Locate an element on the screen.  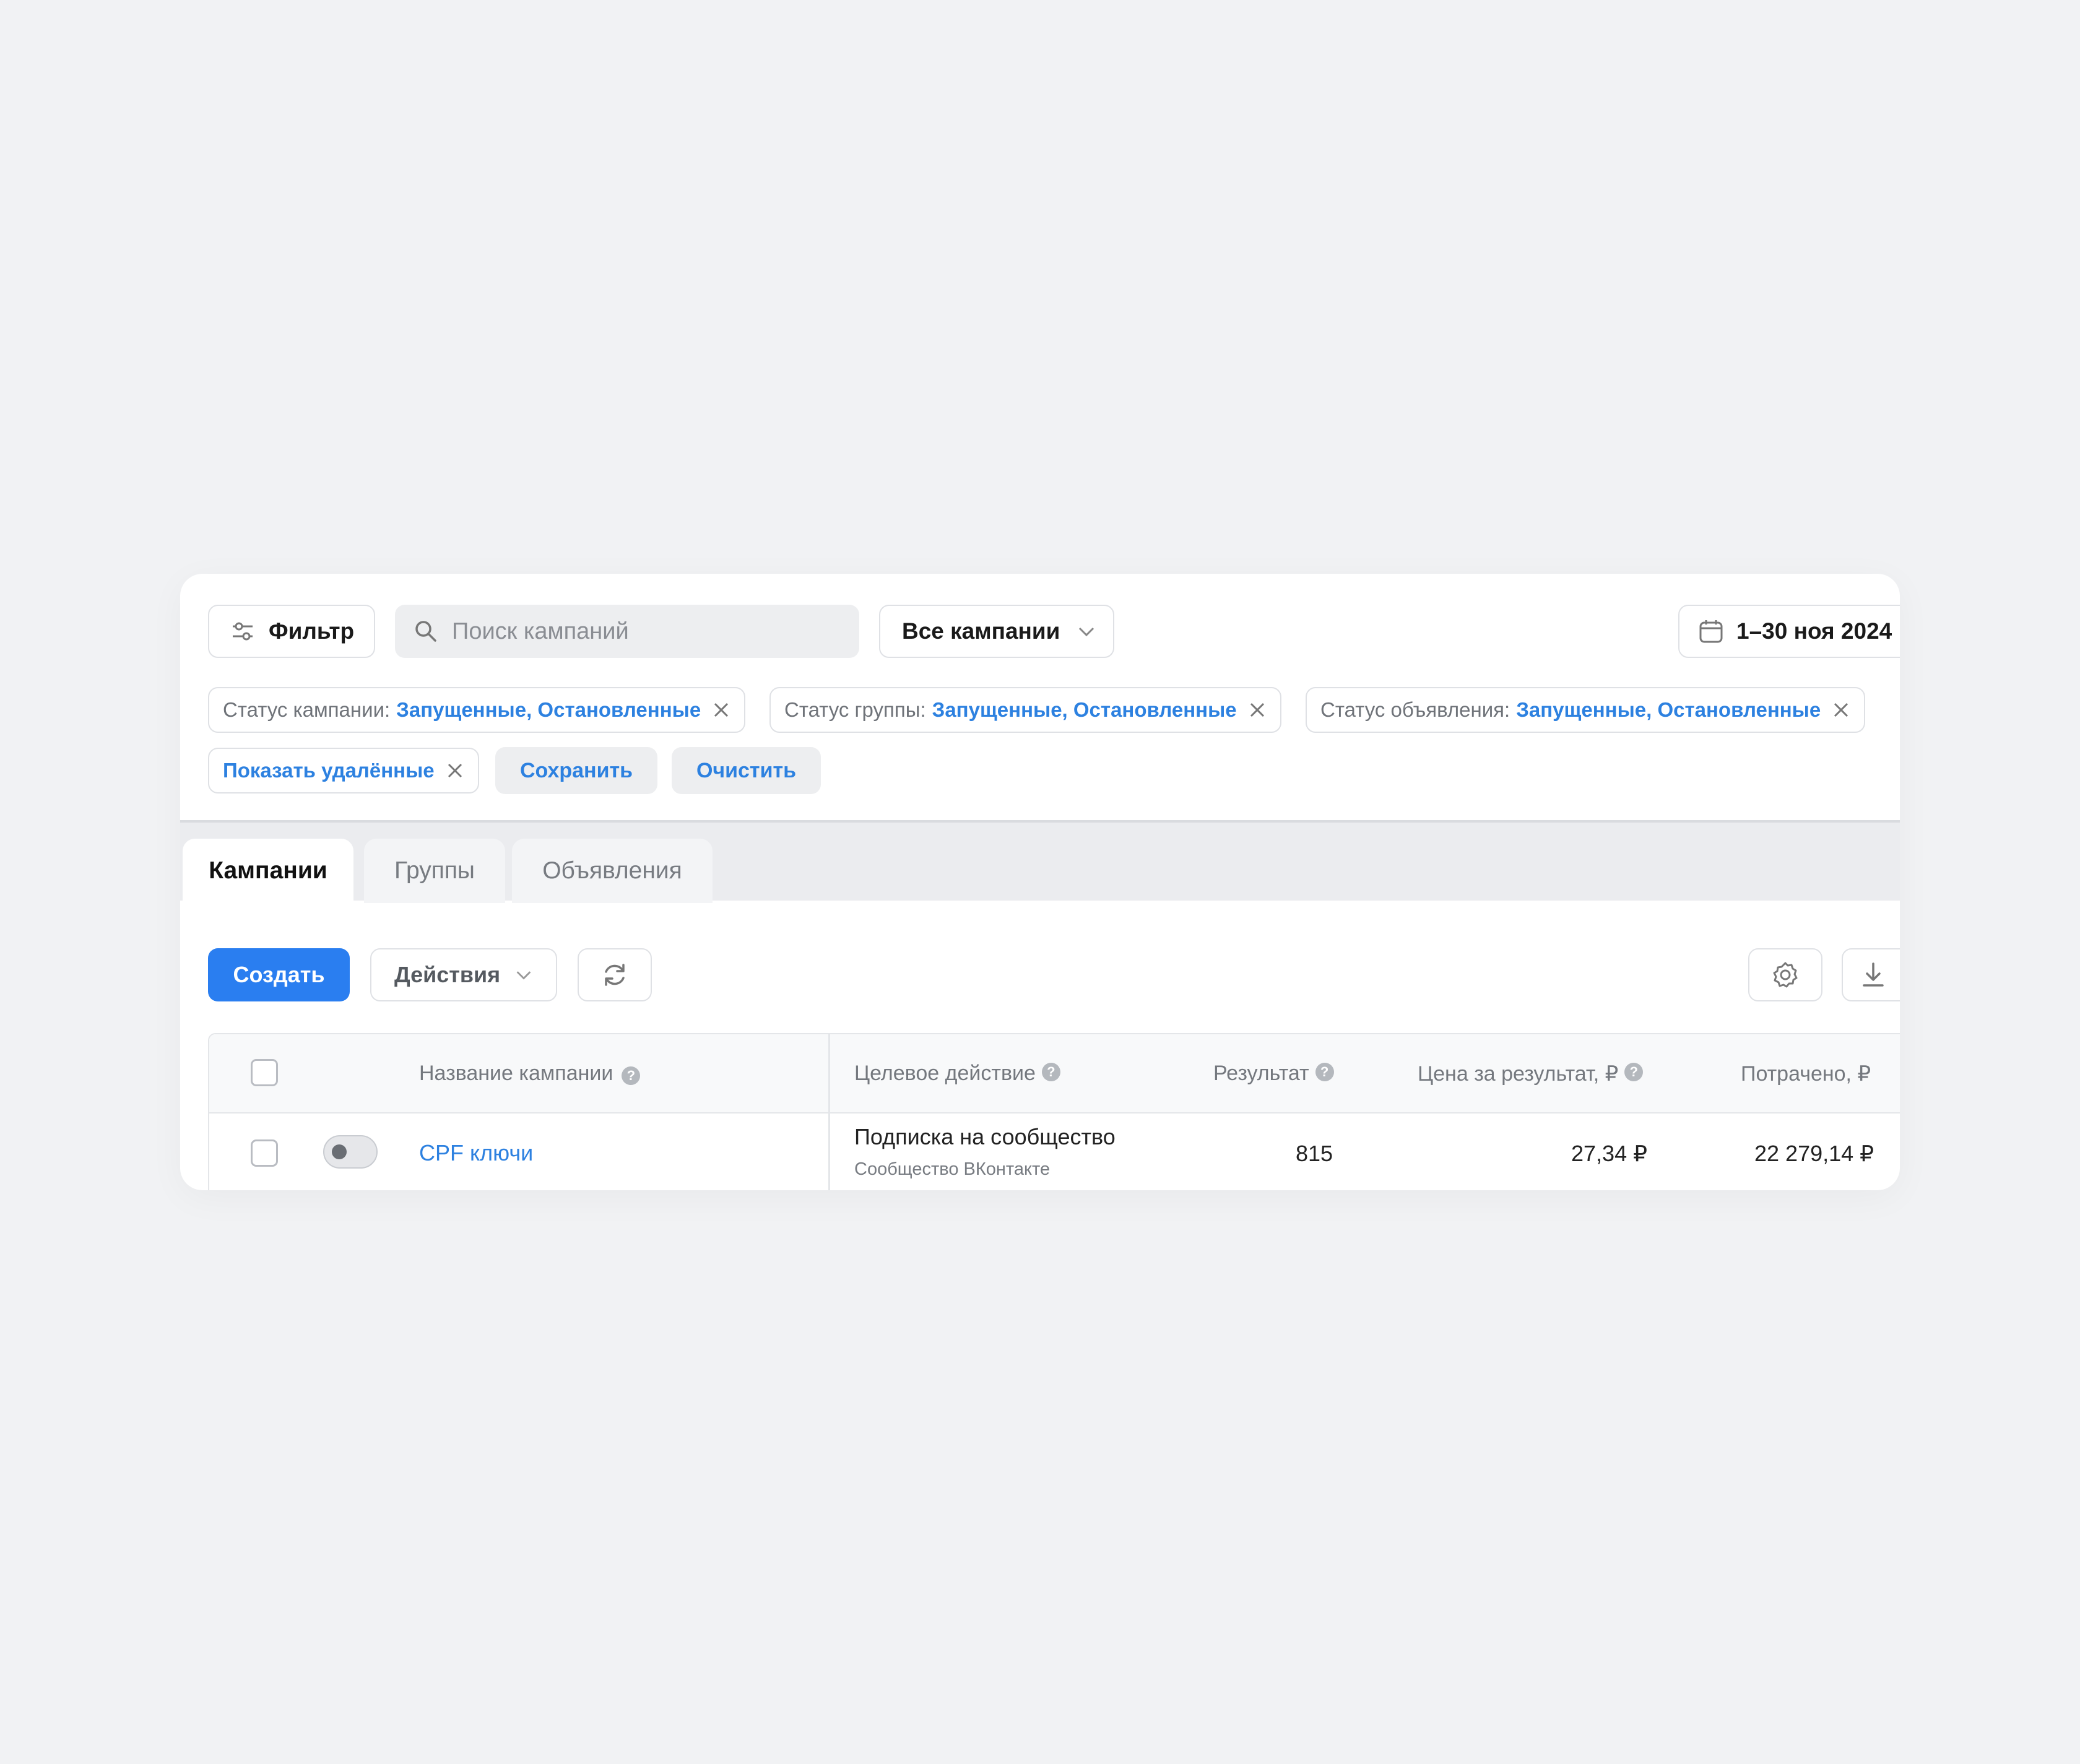
actions-dropdown: Действия is located at coordinates (464, 974).